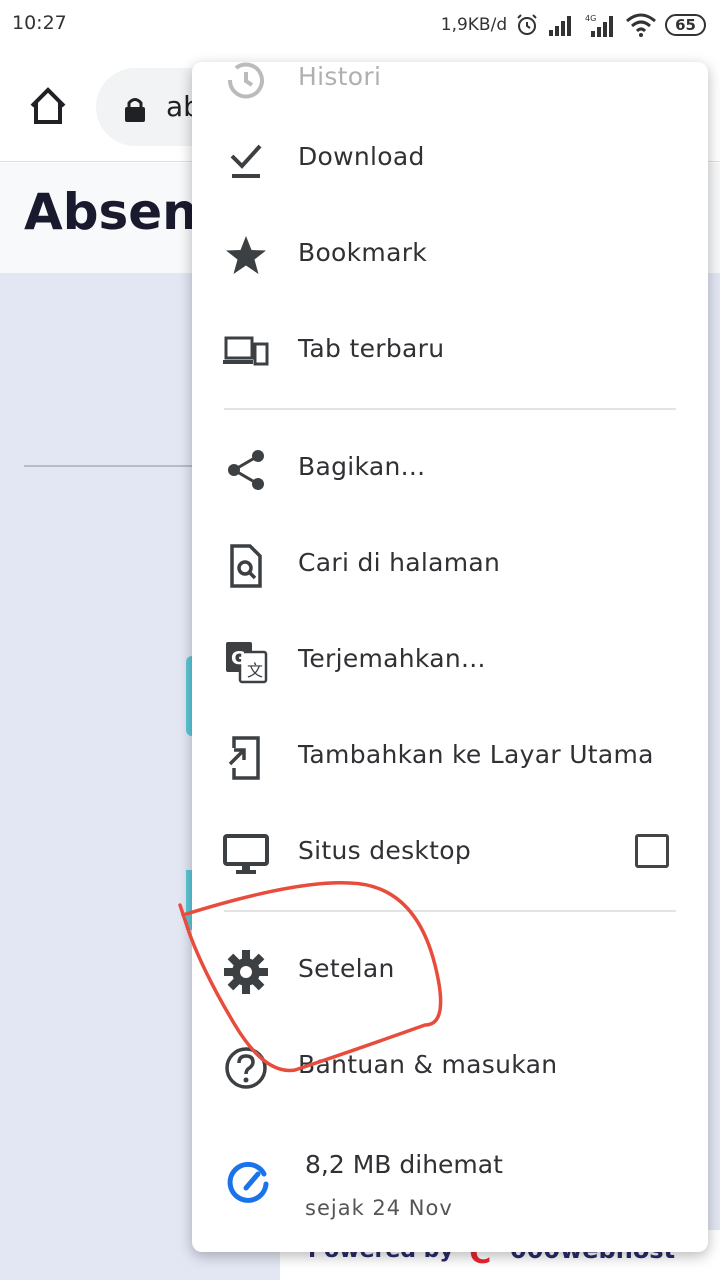 The height and width of the screenshot is (1280, 720). What do you see at coordinates (685, 25) in the screenshot?
I see `battery-indicator: 65` at bounding box center [685, 25].